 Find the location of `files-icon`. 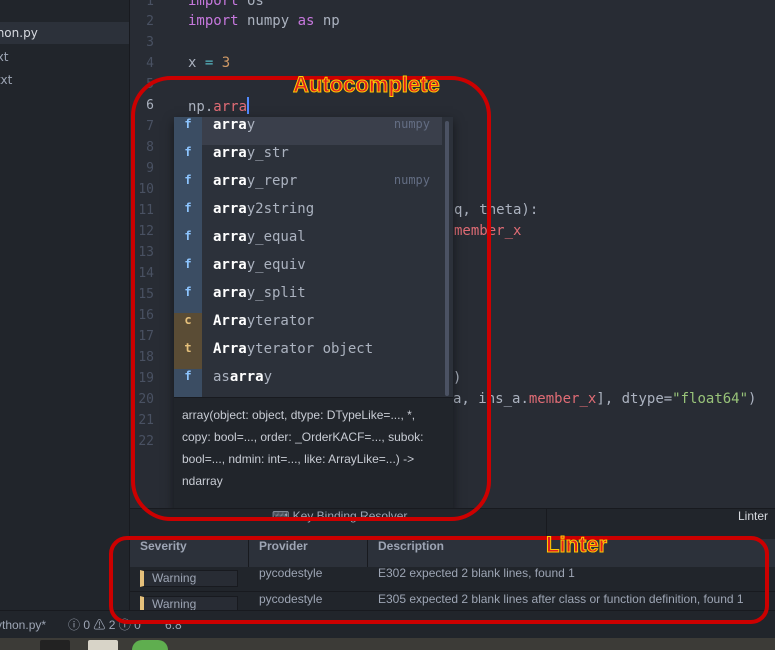

files-icon is located at coordinates (103, 645).